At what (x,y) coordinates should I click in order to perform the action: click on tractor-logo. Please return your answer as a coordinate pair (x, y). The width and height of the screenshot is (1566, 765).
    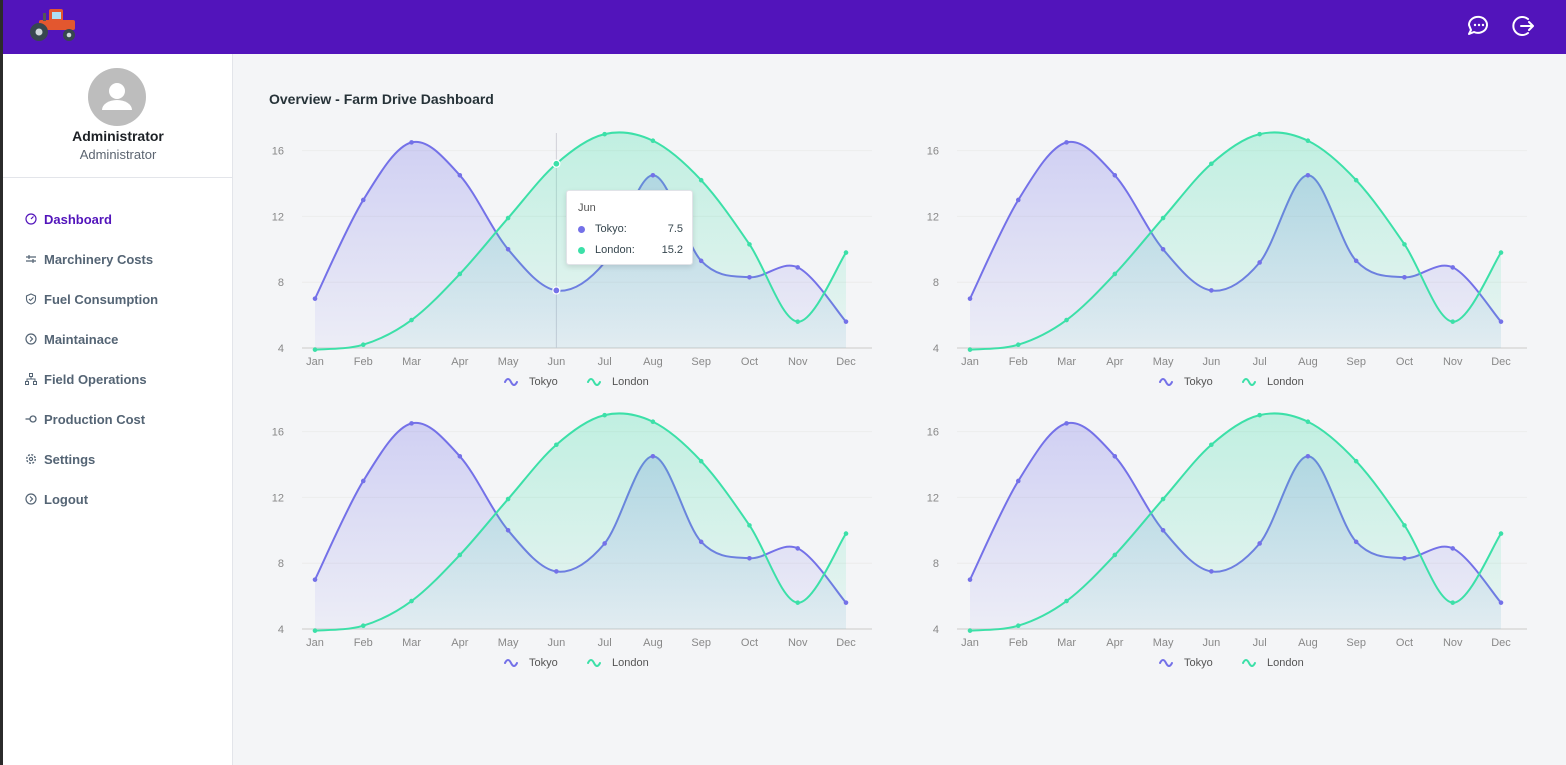
    Looking at the image, I should click on (51, 24).